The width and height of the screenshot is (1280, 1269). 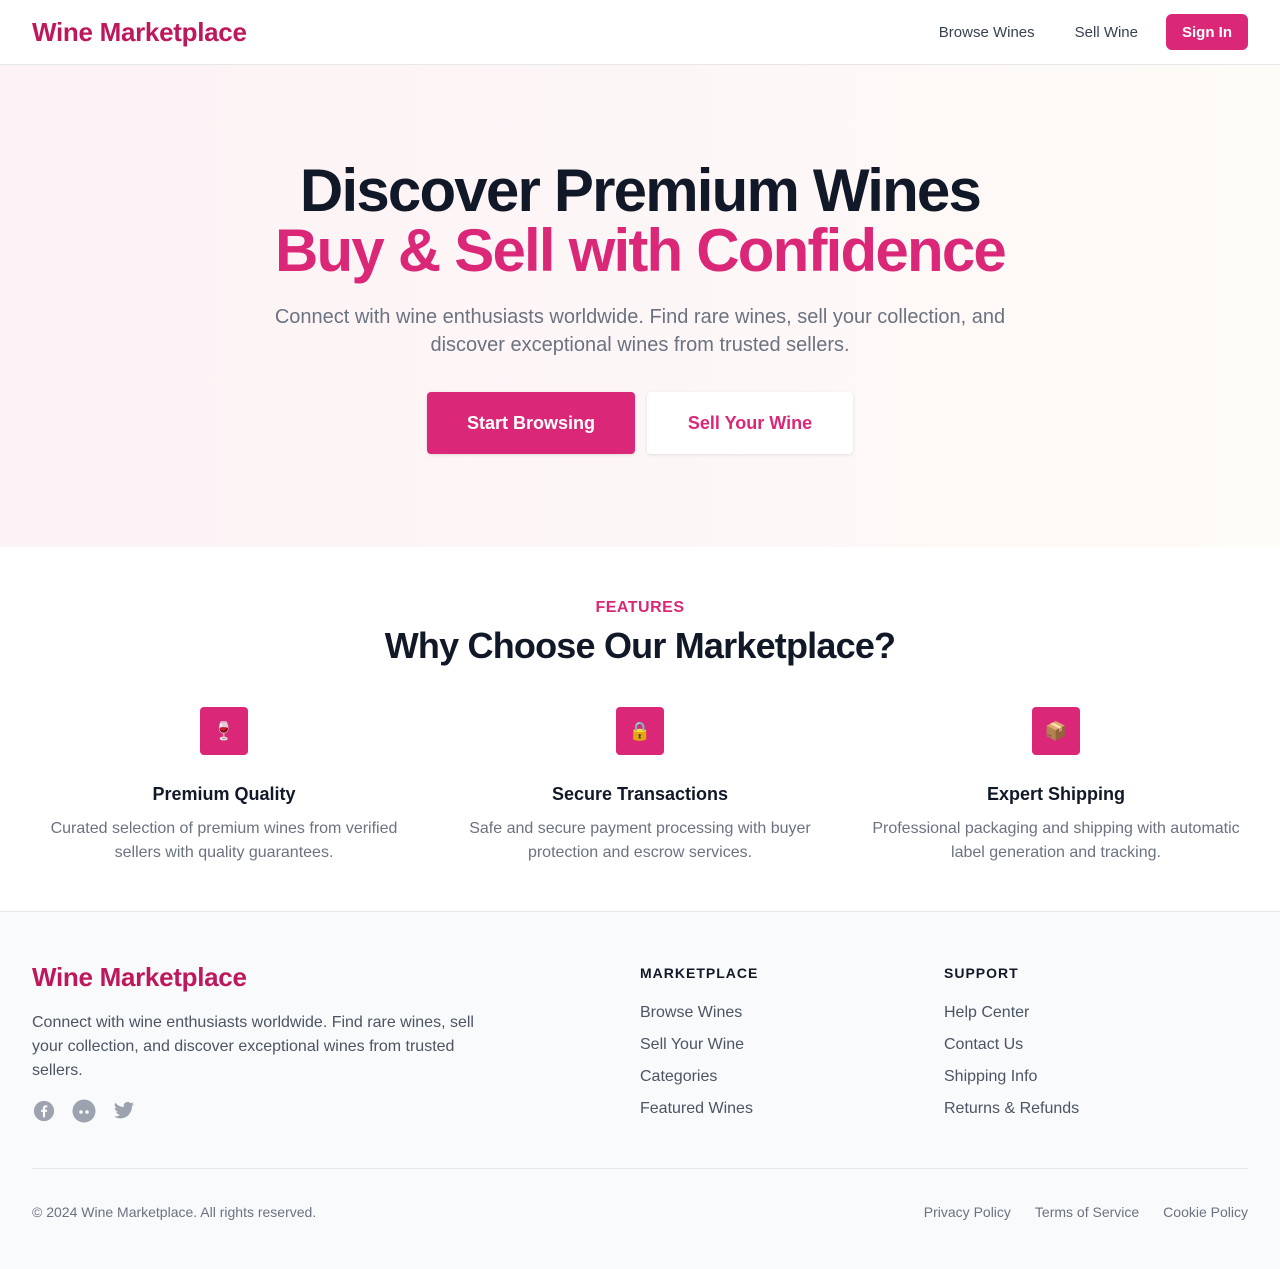 What do you see at coordinates (1087, 1212) in the screenshot?
I see `terms-of-service-link: Terms of Service` at bounding box center [1087, 1212].